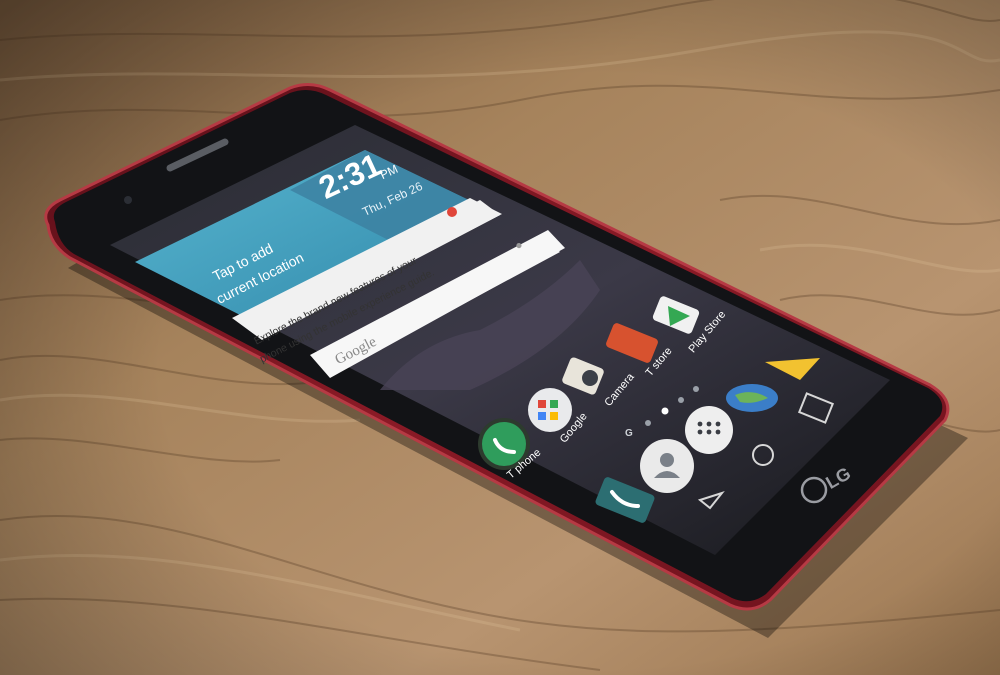 The image size is (1000, 675). Describe the element at coordinates (550, 410) in the screenshot. I see `google-folder-icon` at that location.